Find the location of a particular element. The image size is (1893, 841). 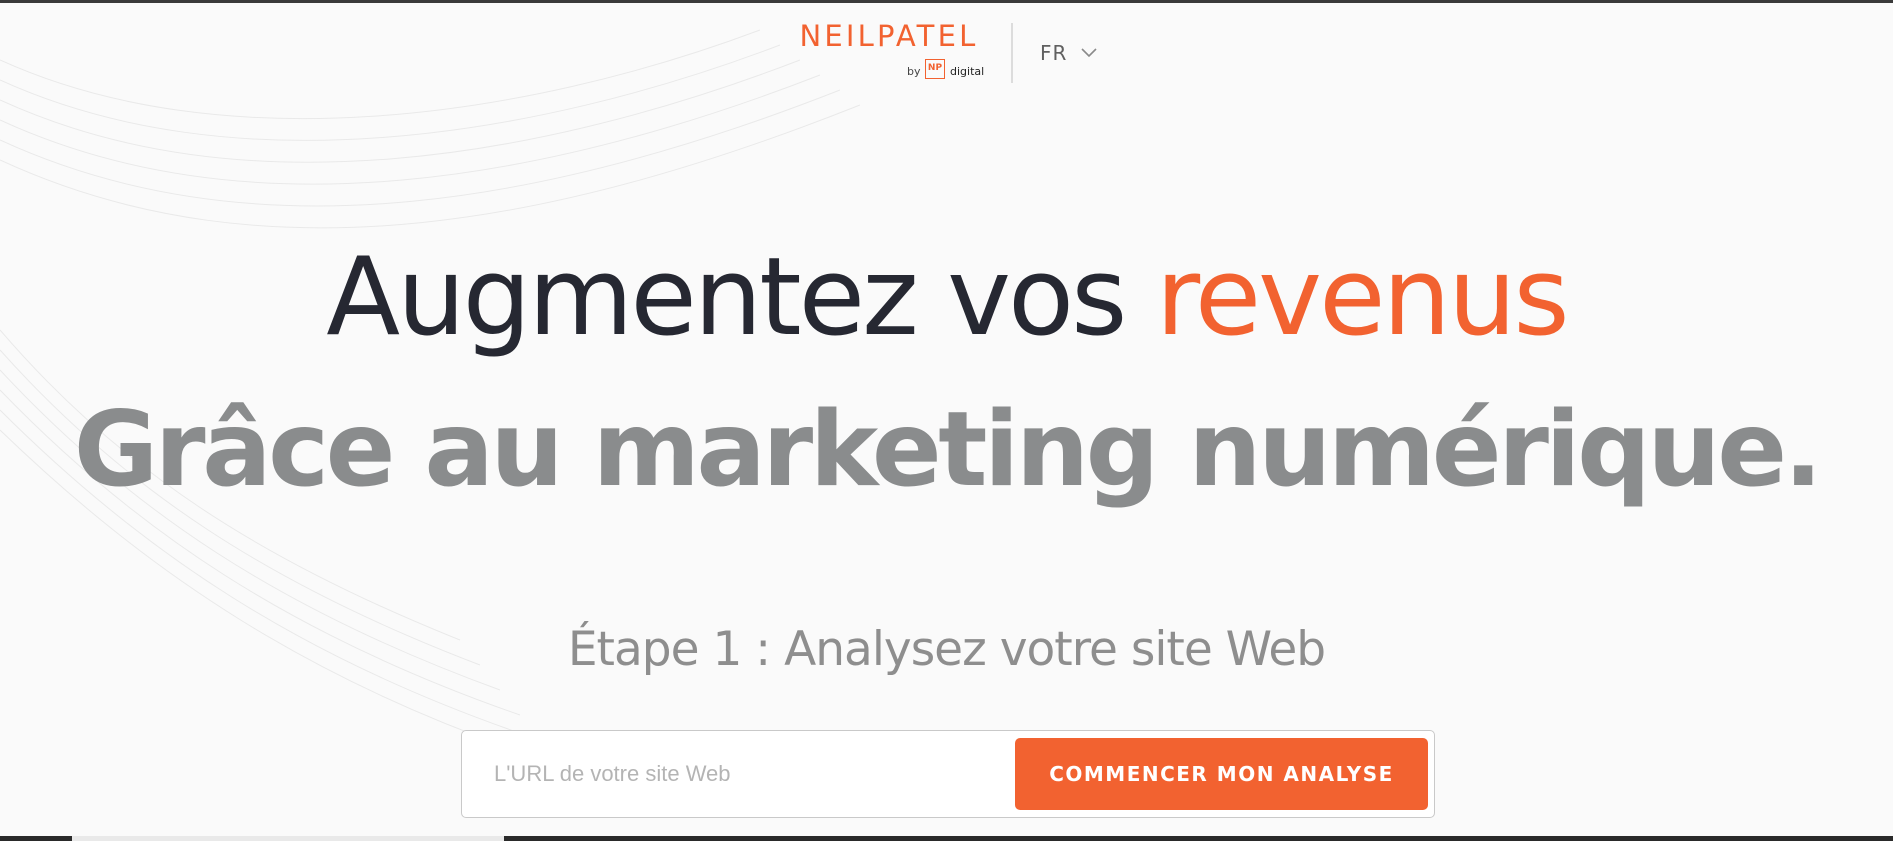

brand-logo: NEILPATEL by NP digital is located at coordinates (889, 52).